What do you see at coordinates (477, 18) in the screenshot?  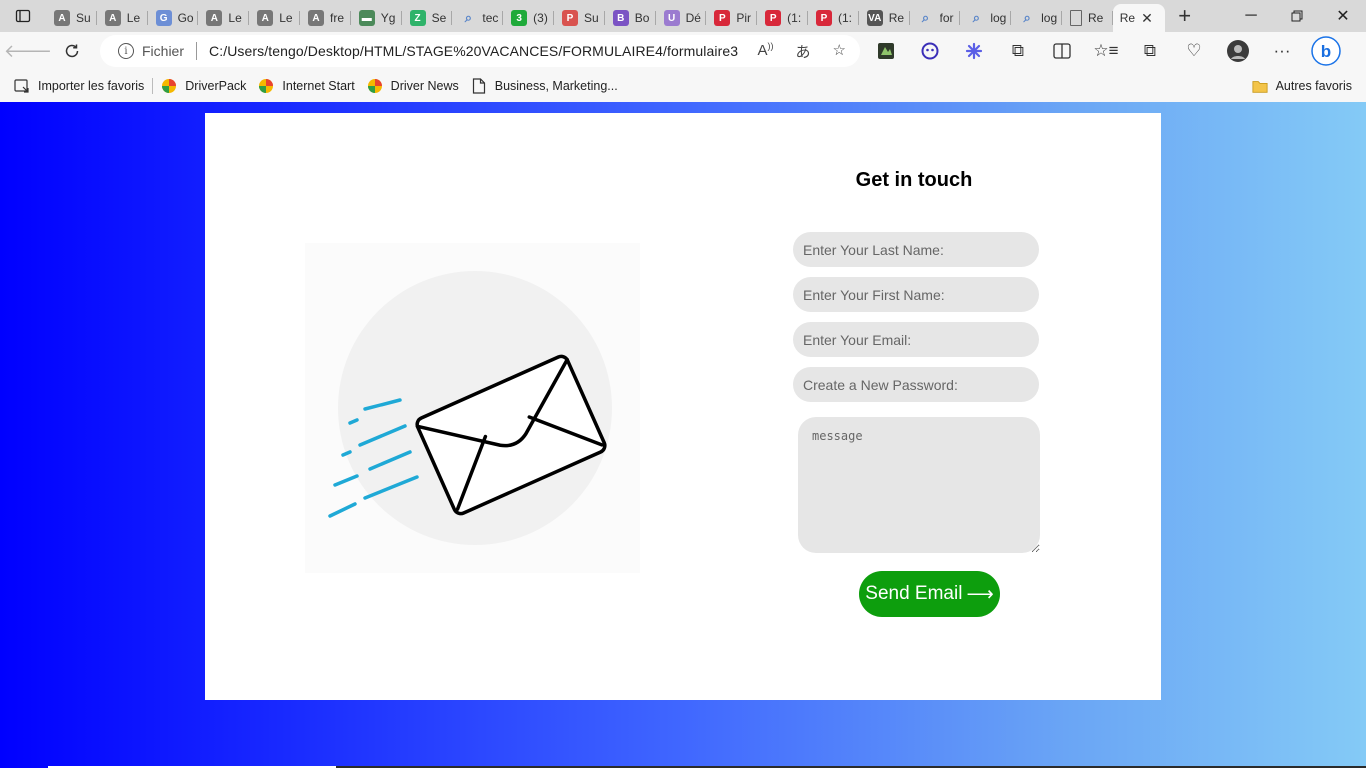 I see `tab-8: ⌕ tec` at bounding box center [477, 18].